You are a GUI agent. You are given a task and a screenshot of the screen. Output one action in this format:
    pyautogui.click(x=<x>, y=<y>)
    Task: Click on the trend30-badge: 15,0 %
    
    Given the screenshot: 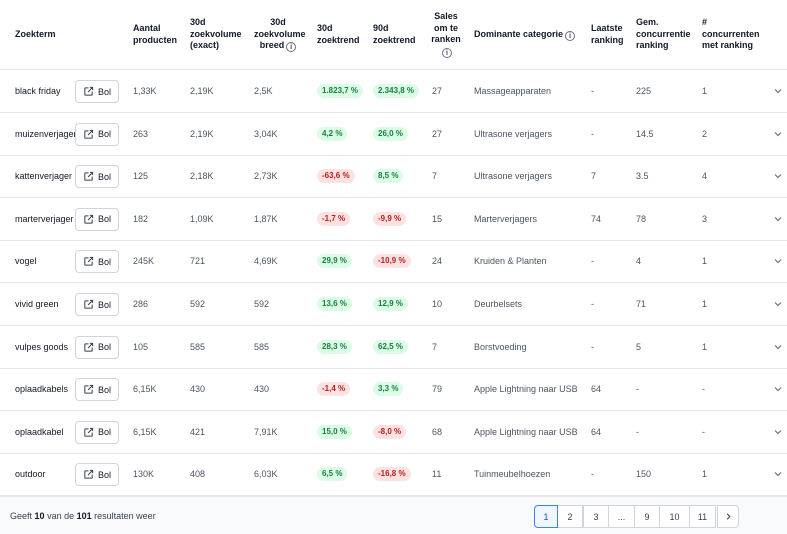 What is the action you would take?
    pyautogui.click(x=334, y=431)
    